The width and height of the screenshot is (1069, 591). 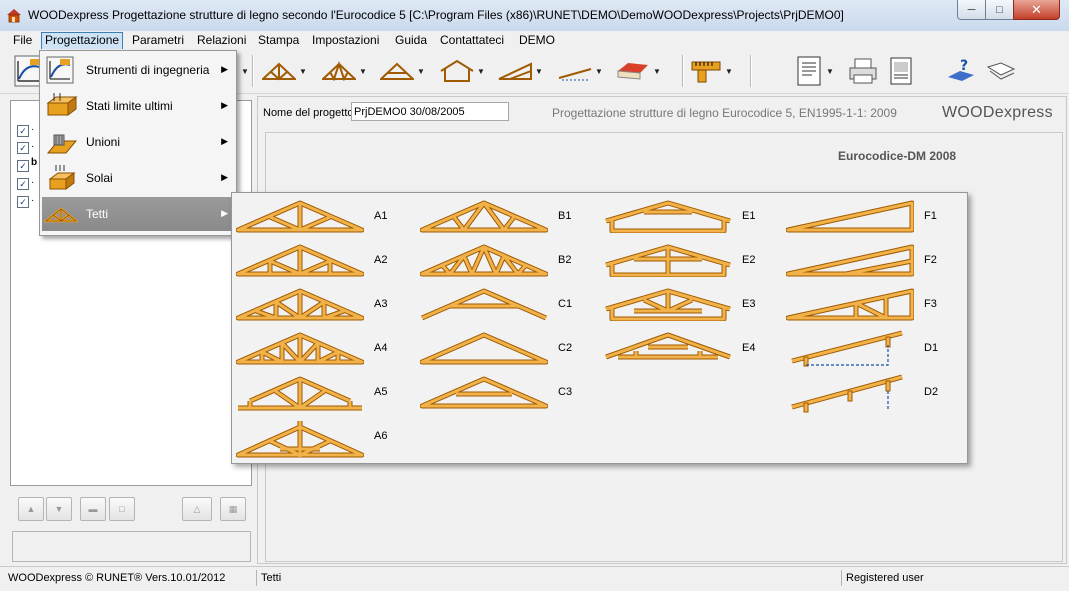 What do you see at coordinates (345, 40) in the screenshot?
I see `menu-impostazioni: Impostazioni` at bounding box center [345, 40].